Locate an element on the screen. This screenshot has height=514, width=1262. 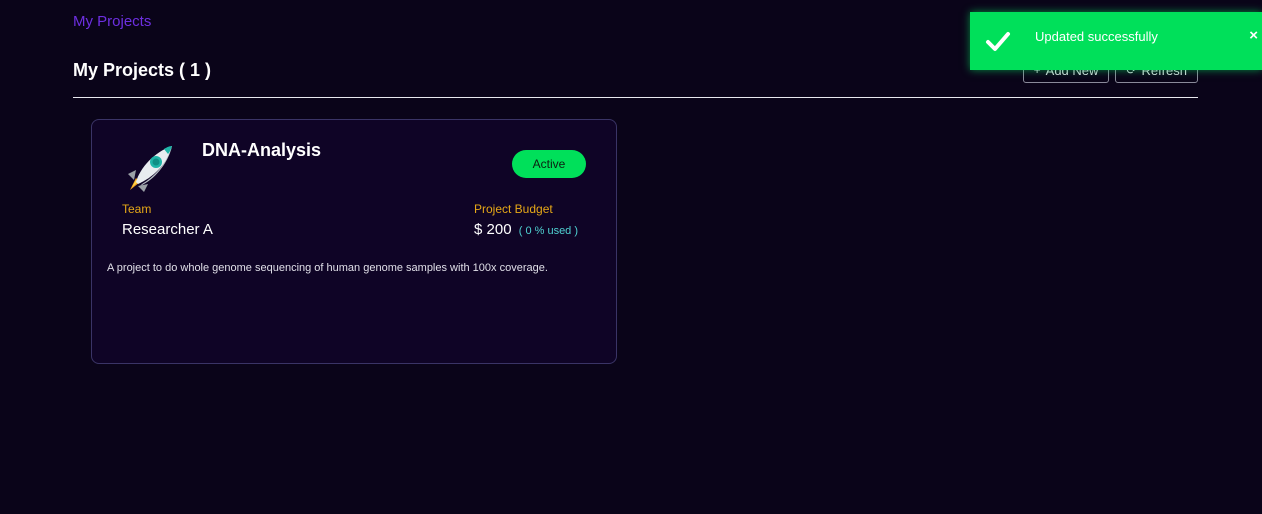
toast-message: Updated successfully is located at coordinates (1096, 36).